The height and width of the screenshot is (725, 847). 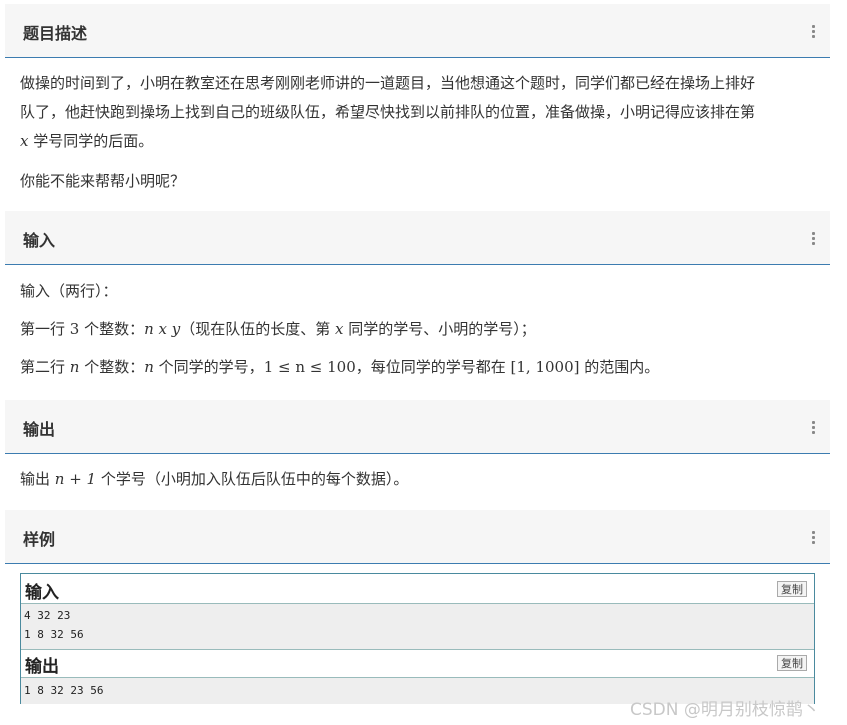 I want to click on sample-output-label: 输出, so click(x=42, y=667).